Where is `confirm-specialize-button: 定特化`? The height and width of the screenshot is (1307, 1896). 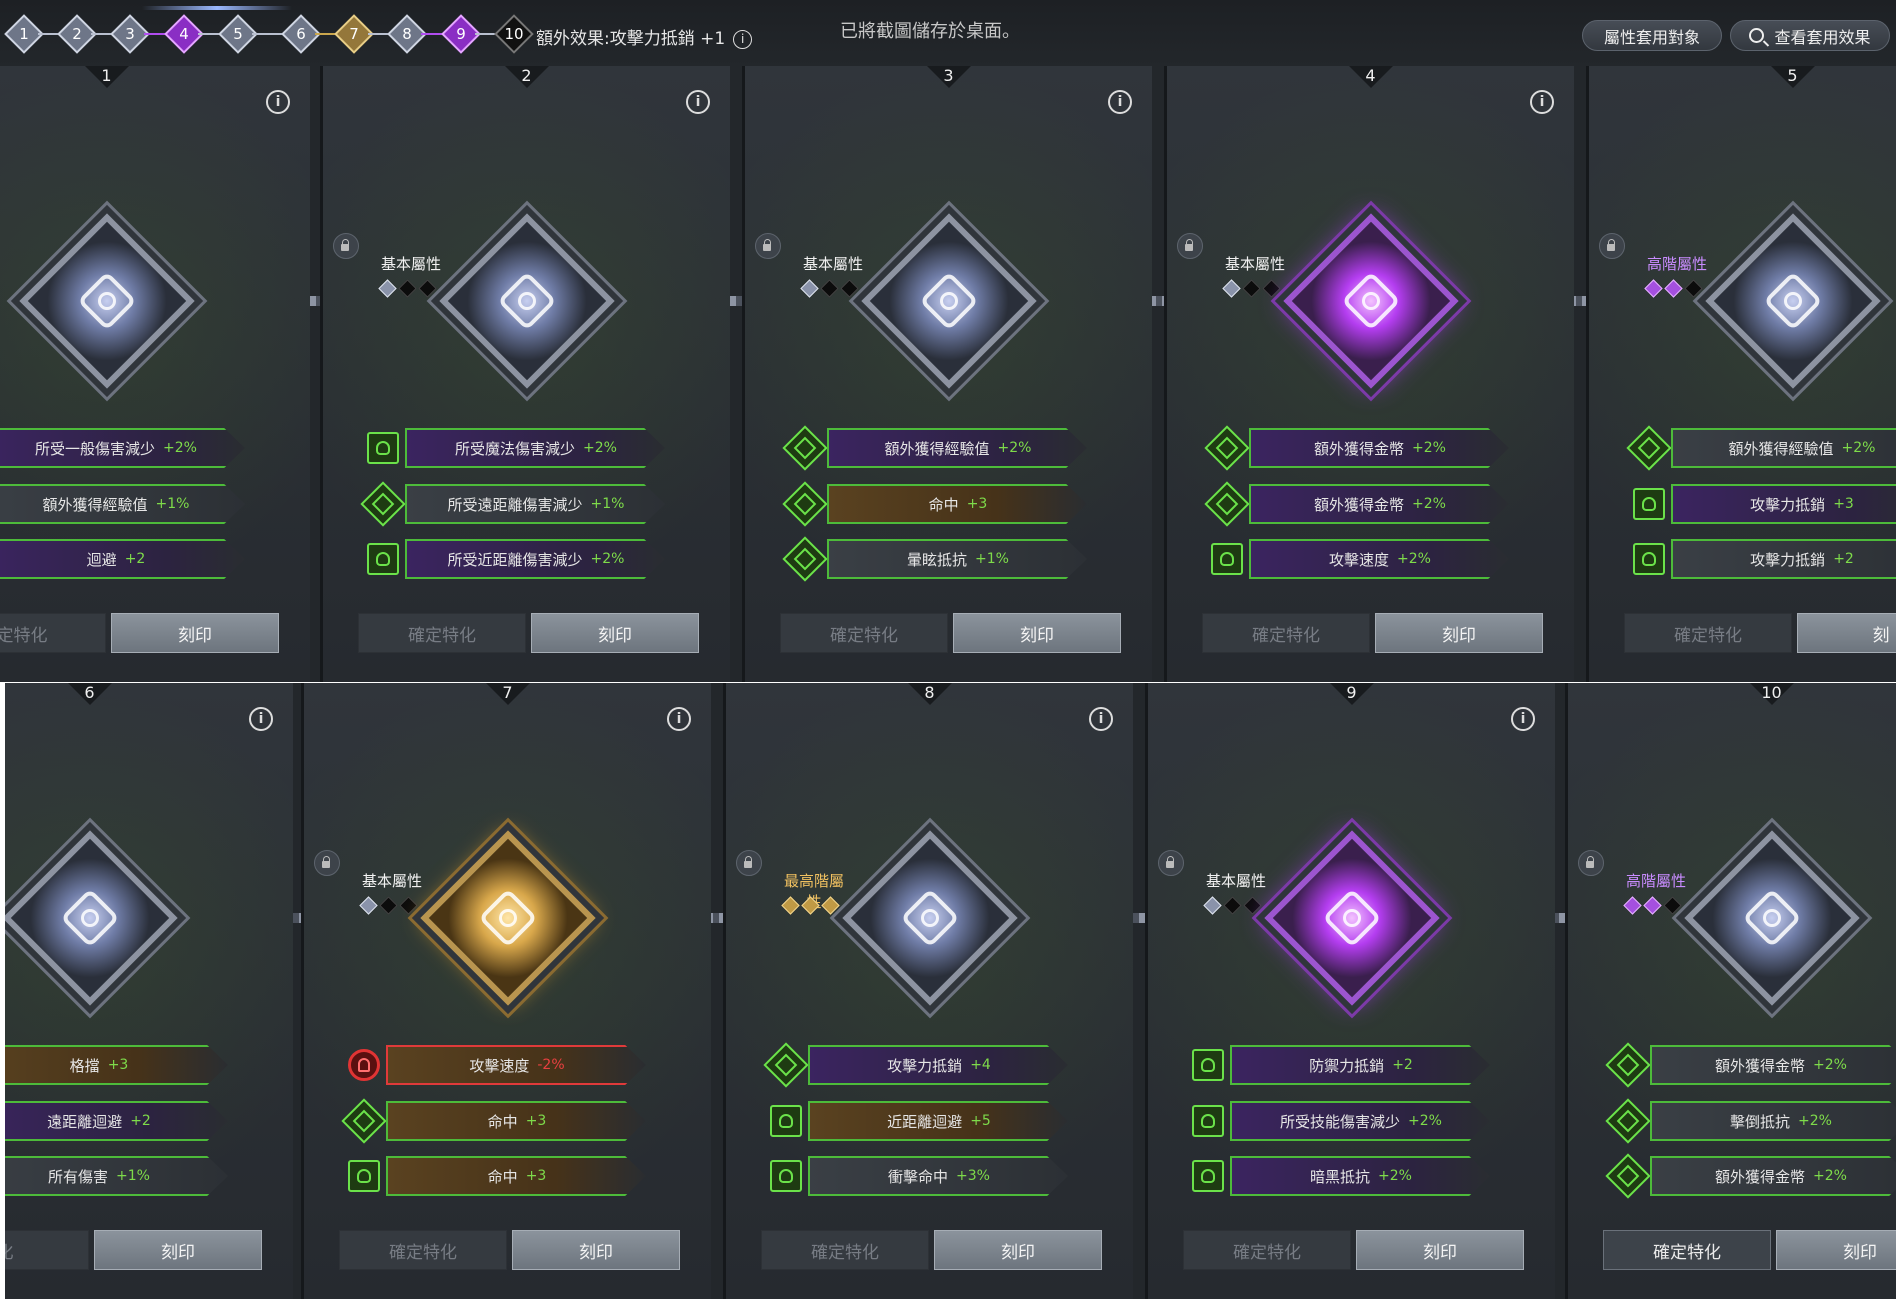
confirm-specialize-button: 定特化 is located at coordinates (53, 633).